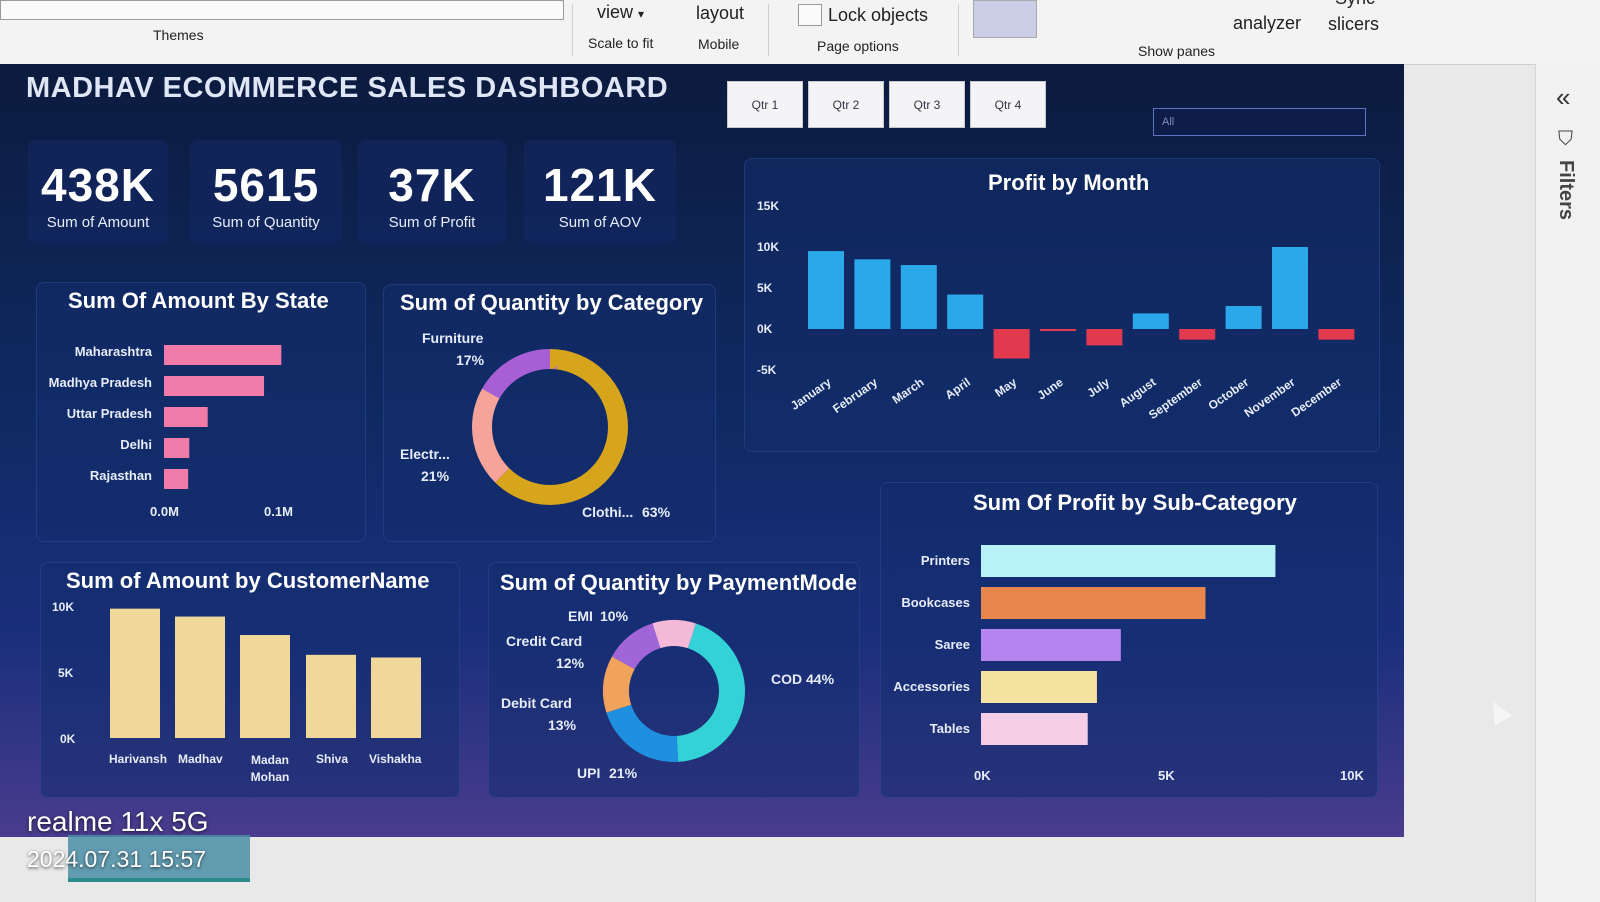 The height and width of the screenshot is (902, 1600). What do you see at coordinates (1317, 397) in the screenshot?
I see `month-label: December` at bounding box center [1317, 397].